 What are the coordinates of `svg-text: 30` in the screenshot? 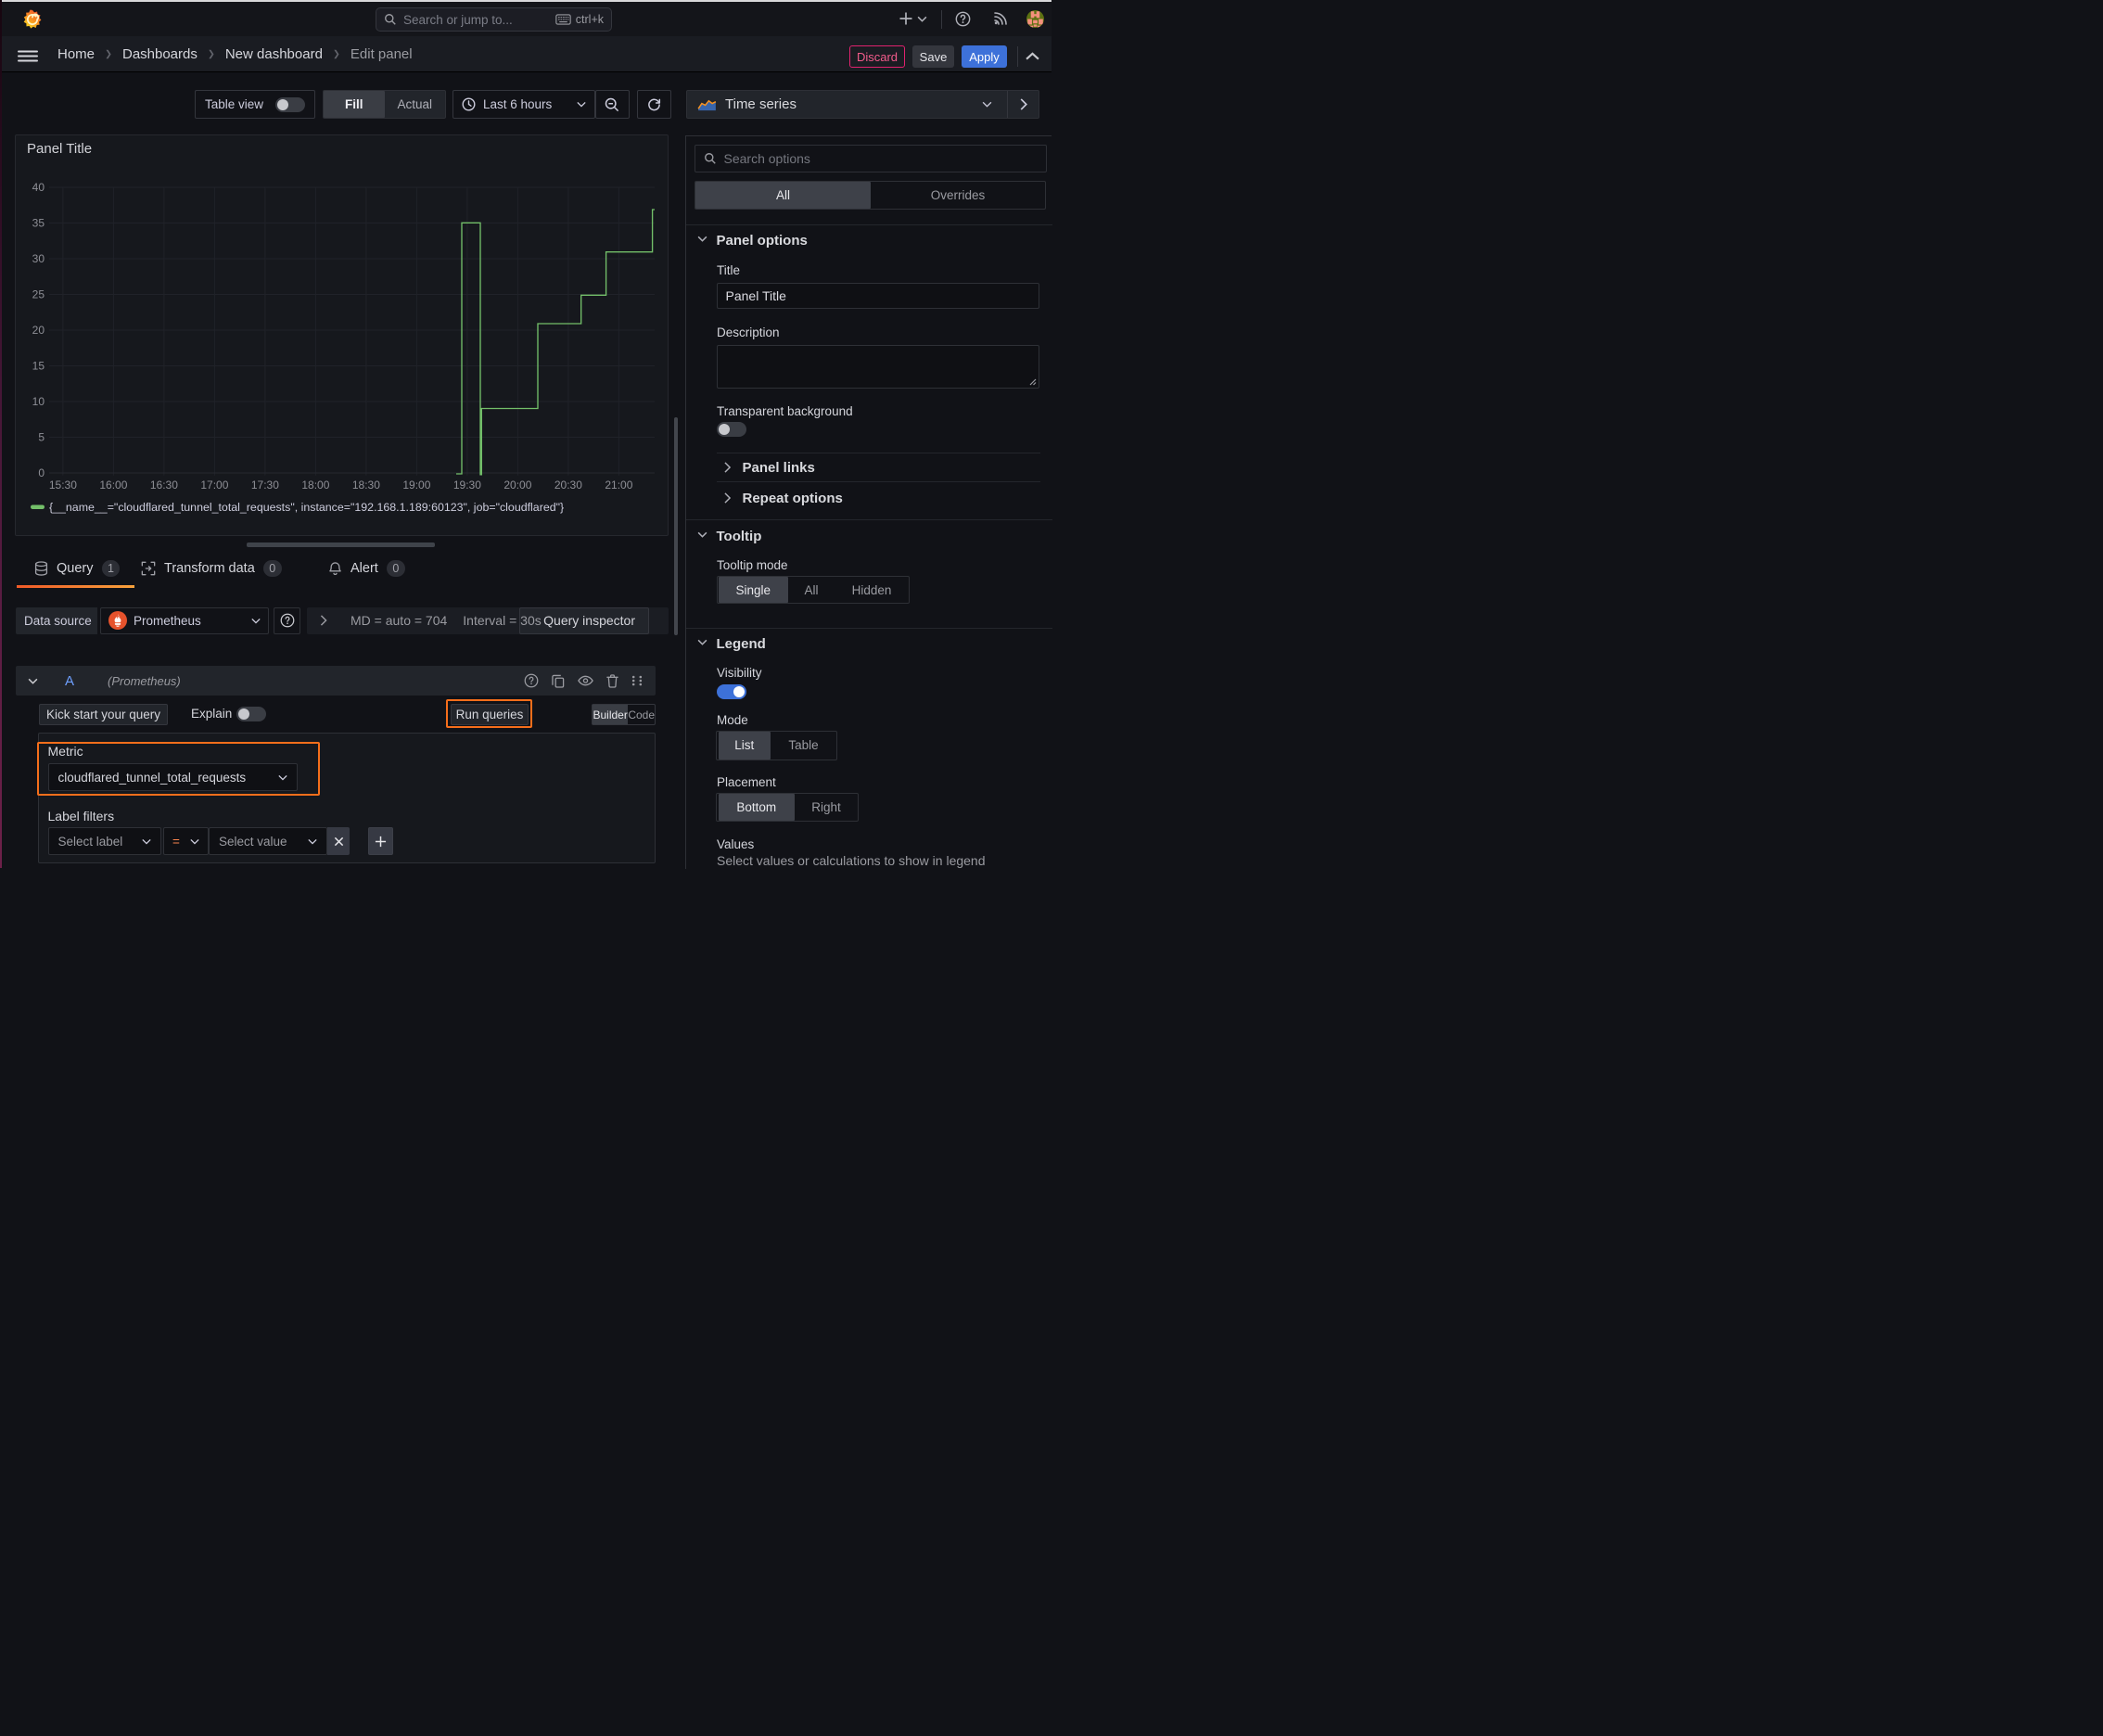 It's located at (38, 258).